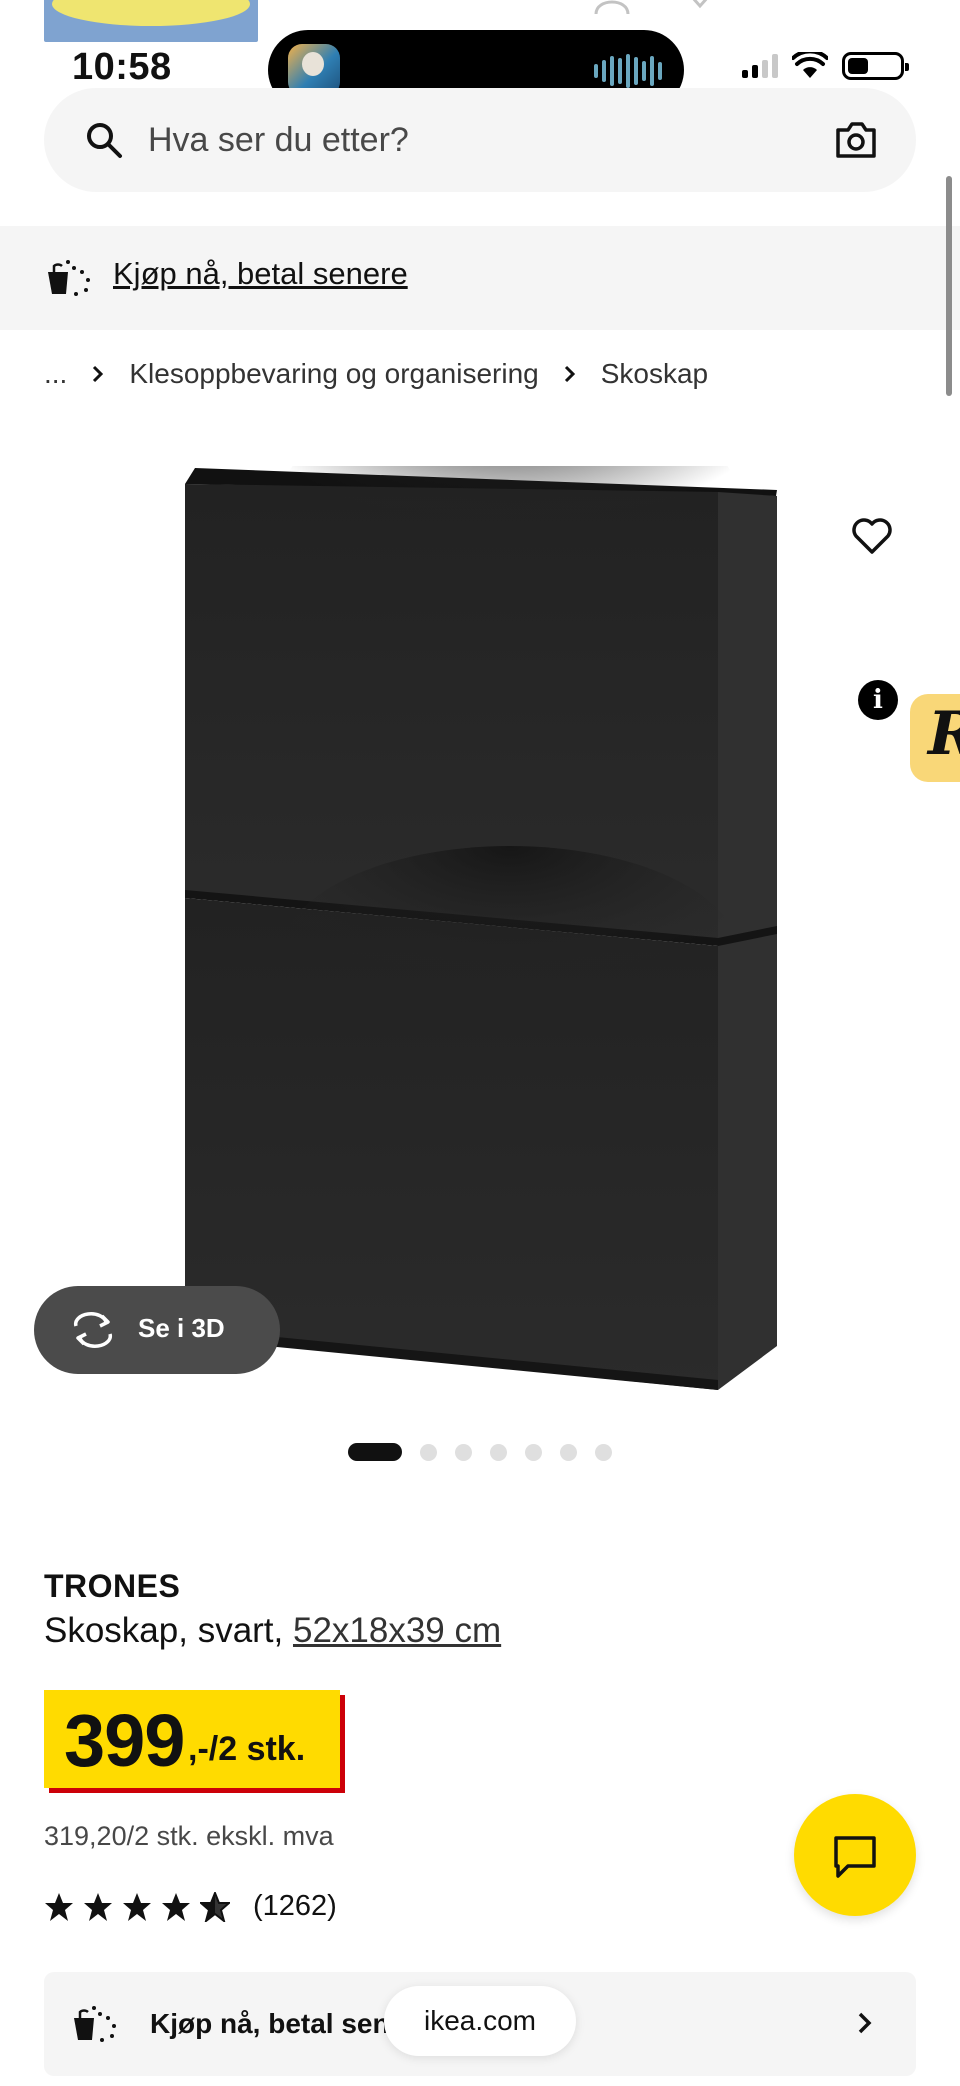  Describe the element at coordinates (104, 140) in the screenshot. I see `search-icon` at that location.